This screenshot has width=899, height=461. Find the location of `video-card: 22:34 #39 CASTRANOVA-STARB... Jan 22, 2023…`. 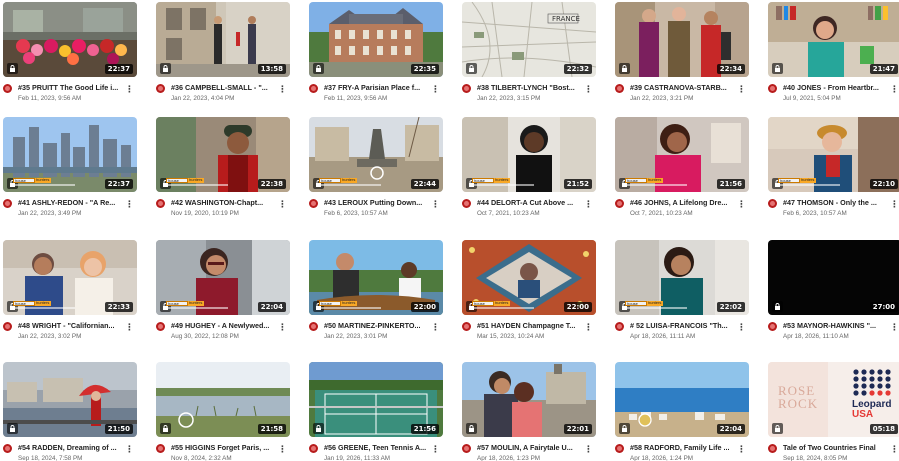

video-card: 22:34 #39 CASTRANOVA-STARB... Jan 22, 2023… is located at coordinates (688, 57).